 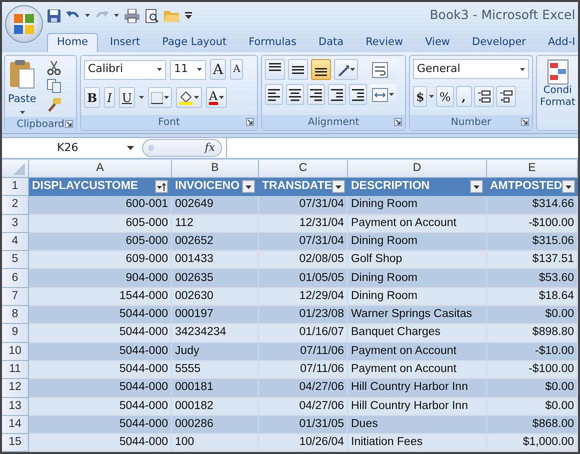 I want to click on row-header: 4, so click(x=15, y=242).